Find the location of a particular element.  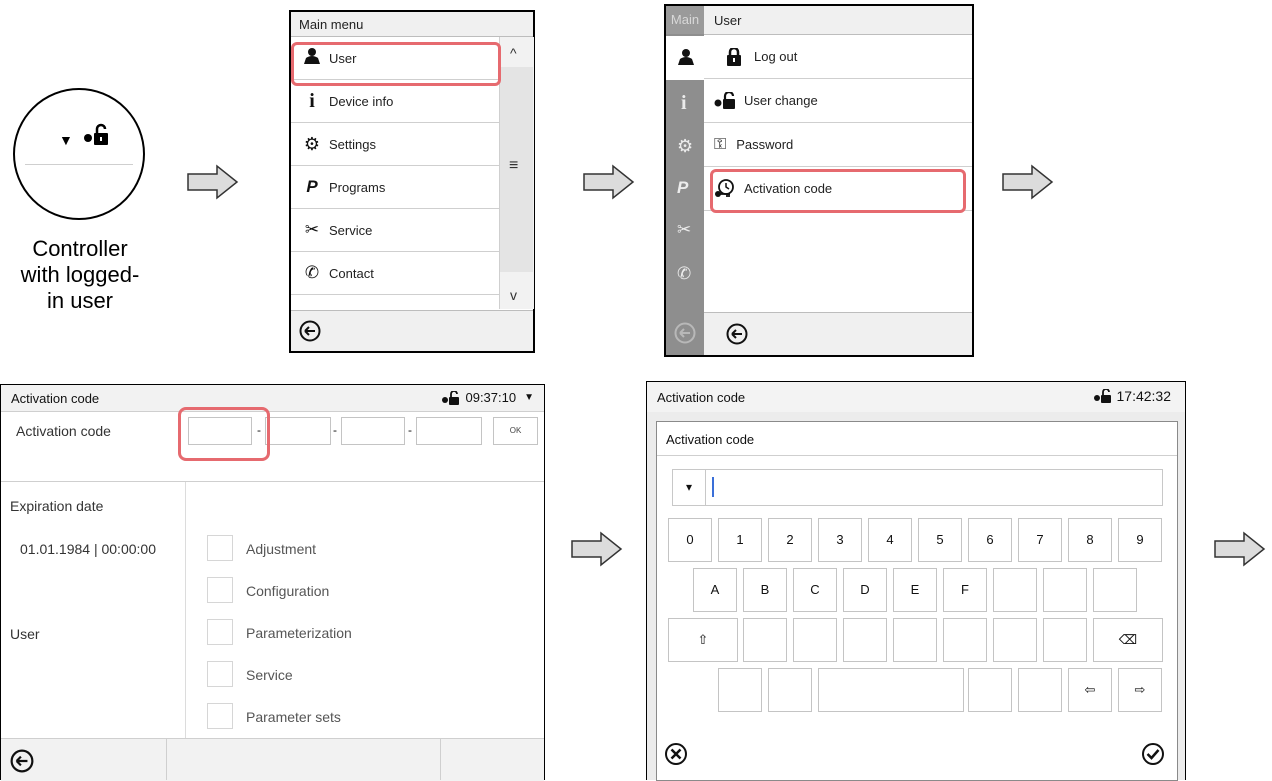

checkbox-adjustment is located at coordinates (220, 548).